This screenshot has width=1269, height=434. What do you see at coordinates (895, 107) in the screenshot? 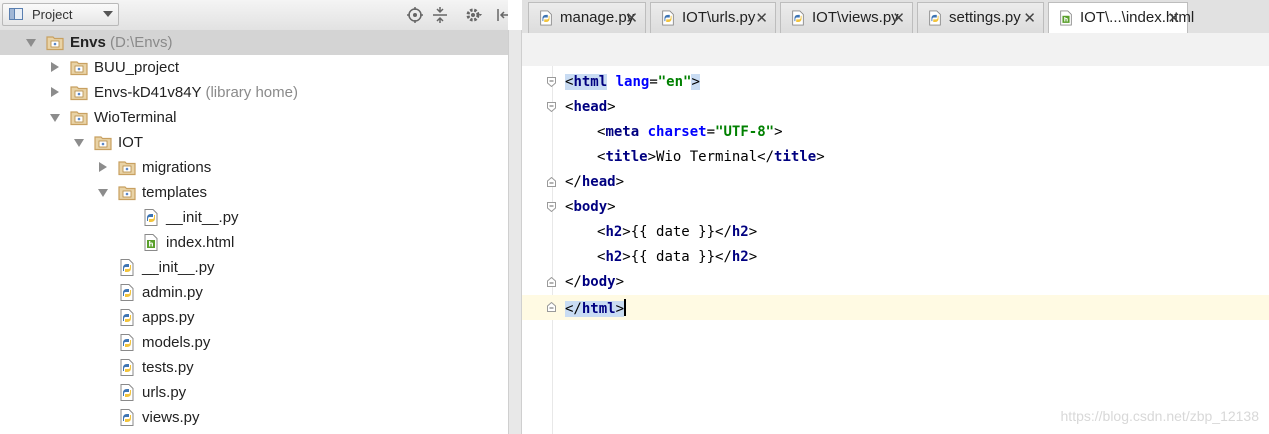
I see `code-line: <head>` at bounding box center [895, 107].